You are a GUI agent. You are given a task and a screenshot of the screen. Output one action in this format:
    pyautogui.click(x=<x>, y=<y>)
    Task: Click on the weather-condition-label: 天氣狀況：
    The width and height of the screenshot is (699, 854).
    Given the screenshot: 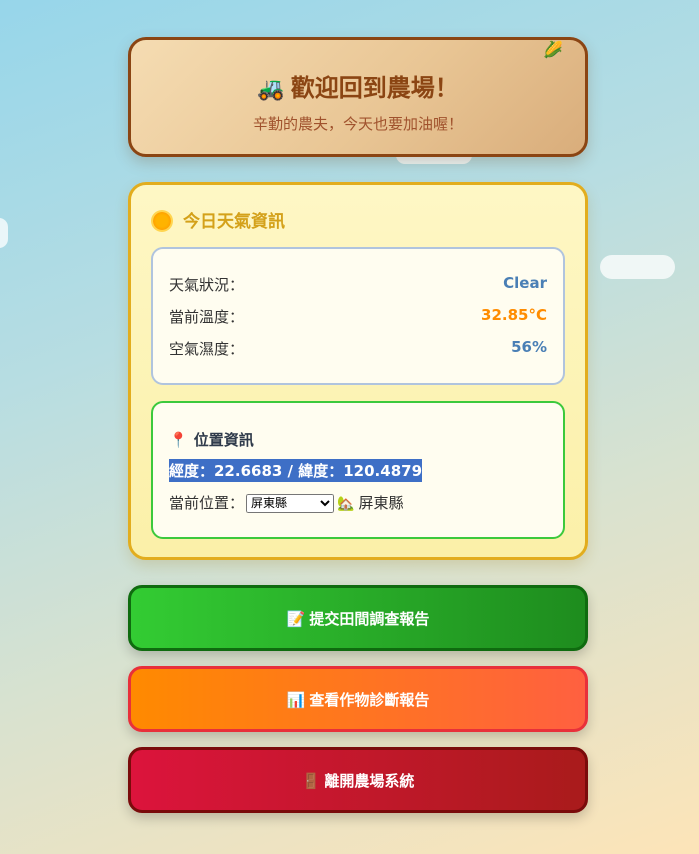 What is the action you would take?
    pyautogui.click(x=207, y=285)
    